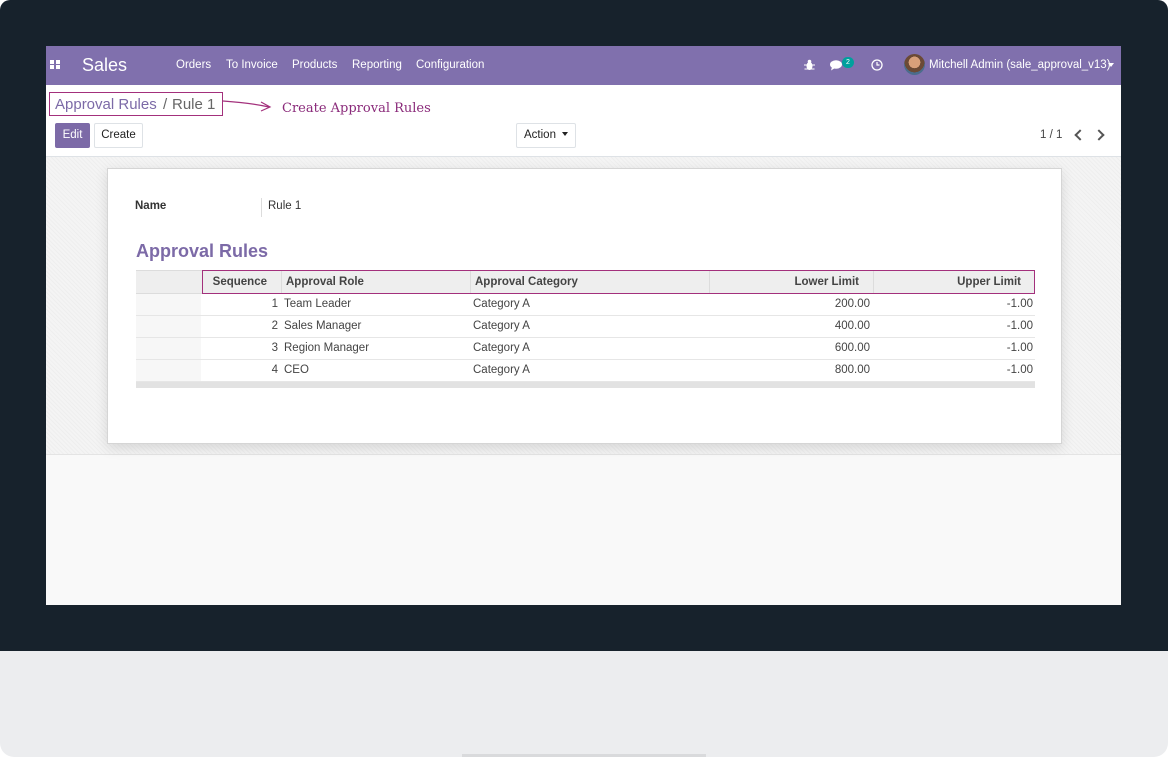 The image size is (1168, 757). What do you see at coordinates (564, 134) in the screenshot?
I see `caret-down-icon` at bounding box center [564, 134].